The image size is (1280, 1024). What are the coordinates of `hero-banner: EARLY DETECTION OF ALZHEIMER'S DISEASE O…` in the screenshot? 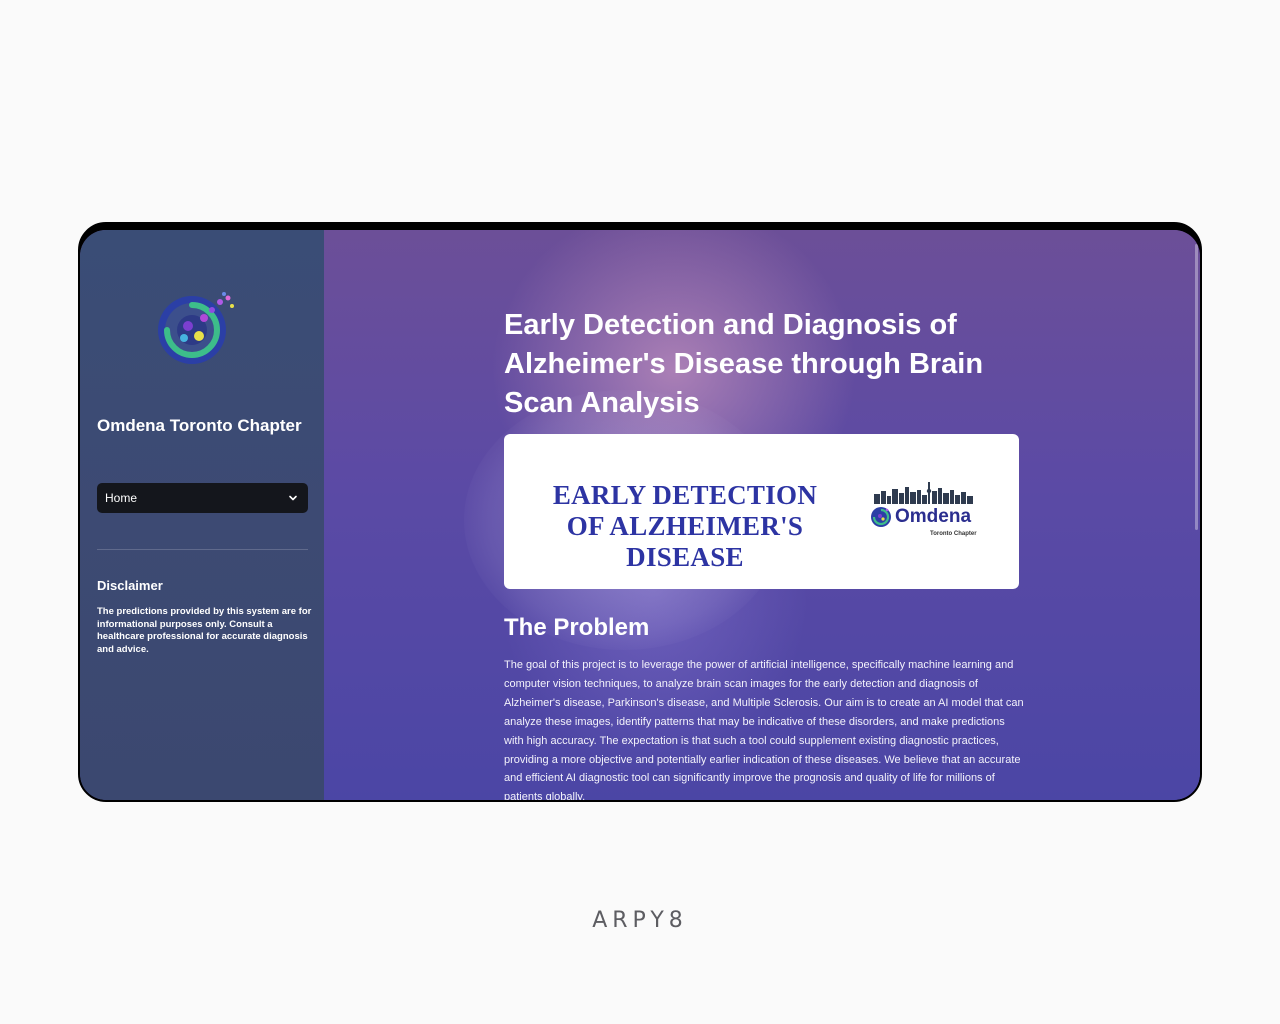 It's located at (761, 511).